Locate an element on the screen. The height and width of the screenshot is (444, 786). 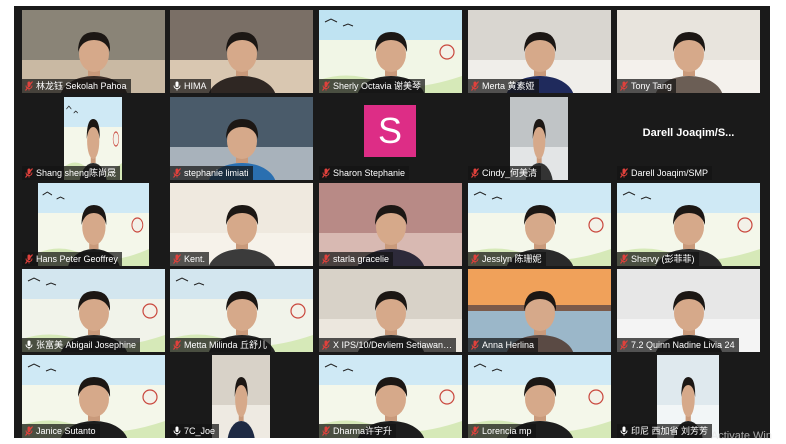
participant-name-label: Jesslyn 陈珊妮 is located at coordinates (507, 259).